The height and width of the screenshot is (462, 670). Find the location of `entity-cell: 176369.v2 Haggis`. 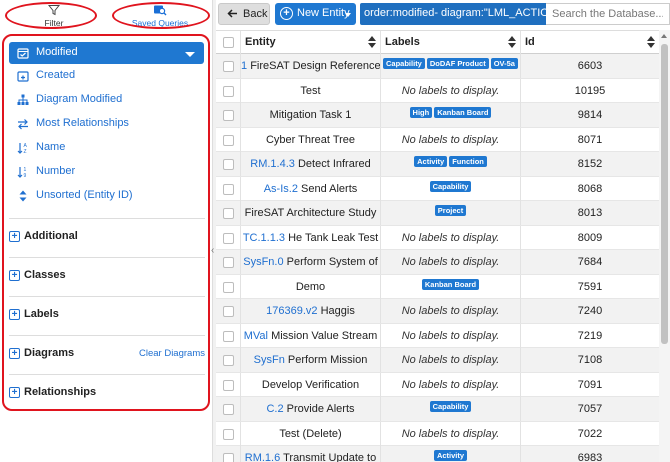

entity-cell: 176369.v2 Haggis is located at coordinates (310, 311).